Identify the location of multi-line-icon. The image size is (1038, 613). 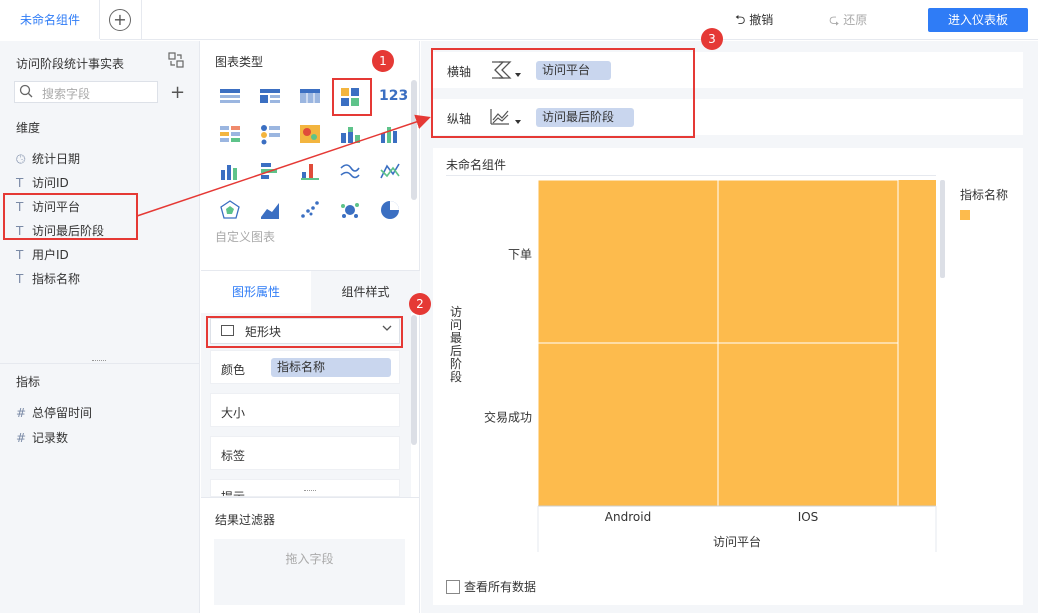
(390, 171).